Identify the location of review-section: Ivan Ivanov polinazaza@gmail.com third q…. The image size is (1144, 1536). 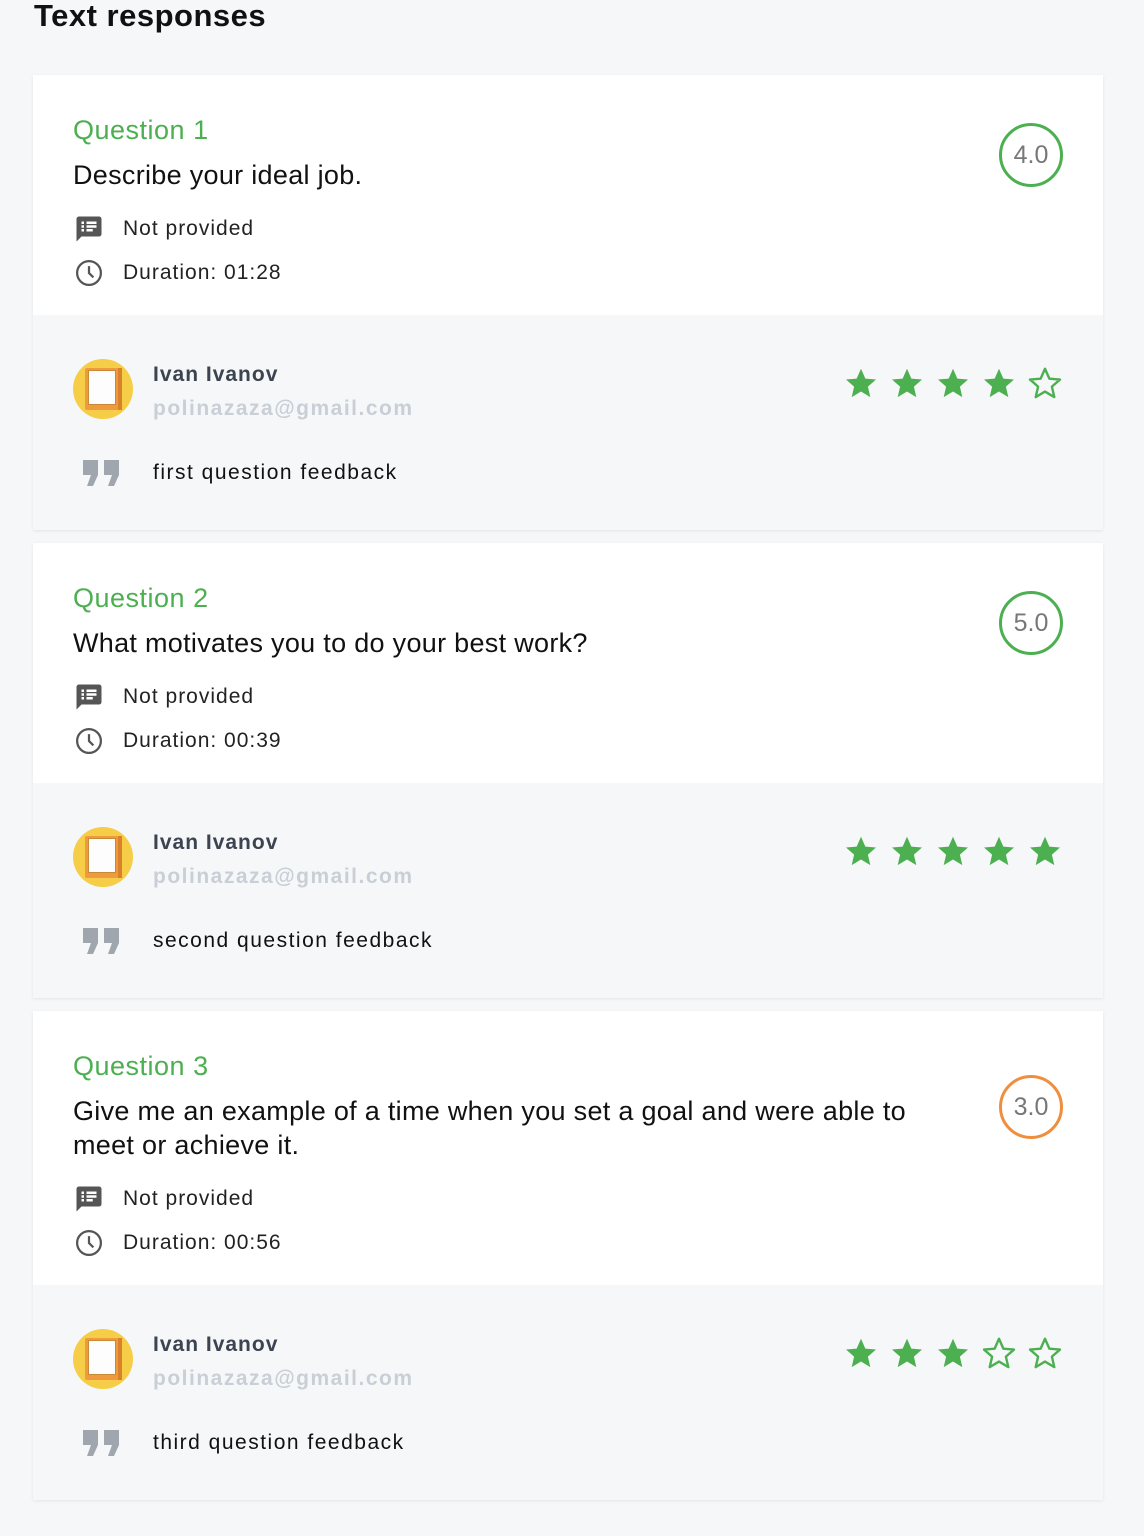
(568, 1392).